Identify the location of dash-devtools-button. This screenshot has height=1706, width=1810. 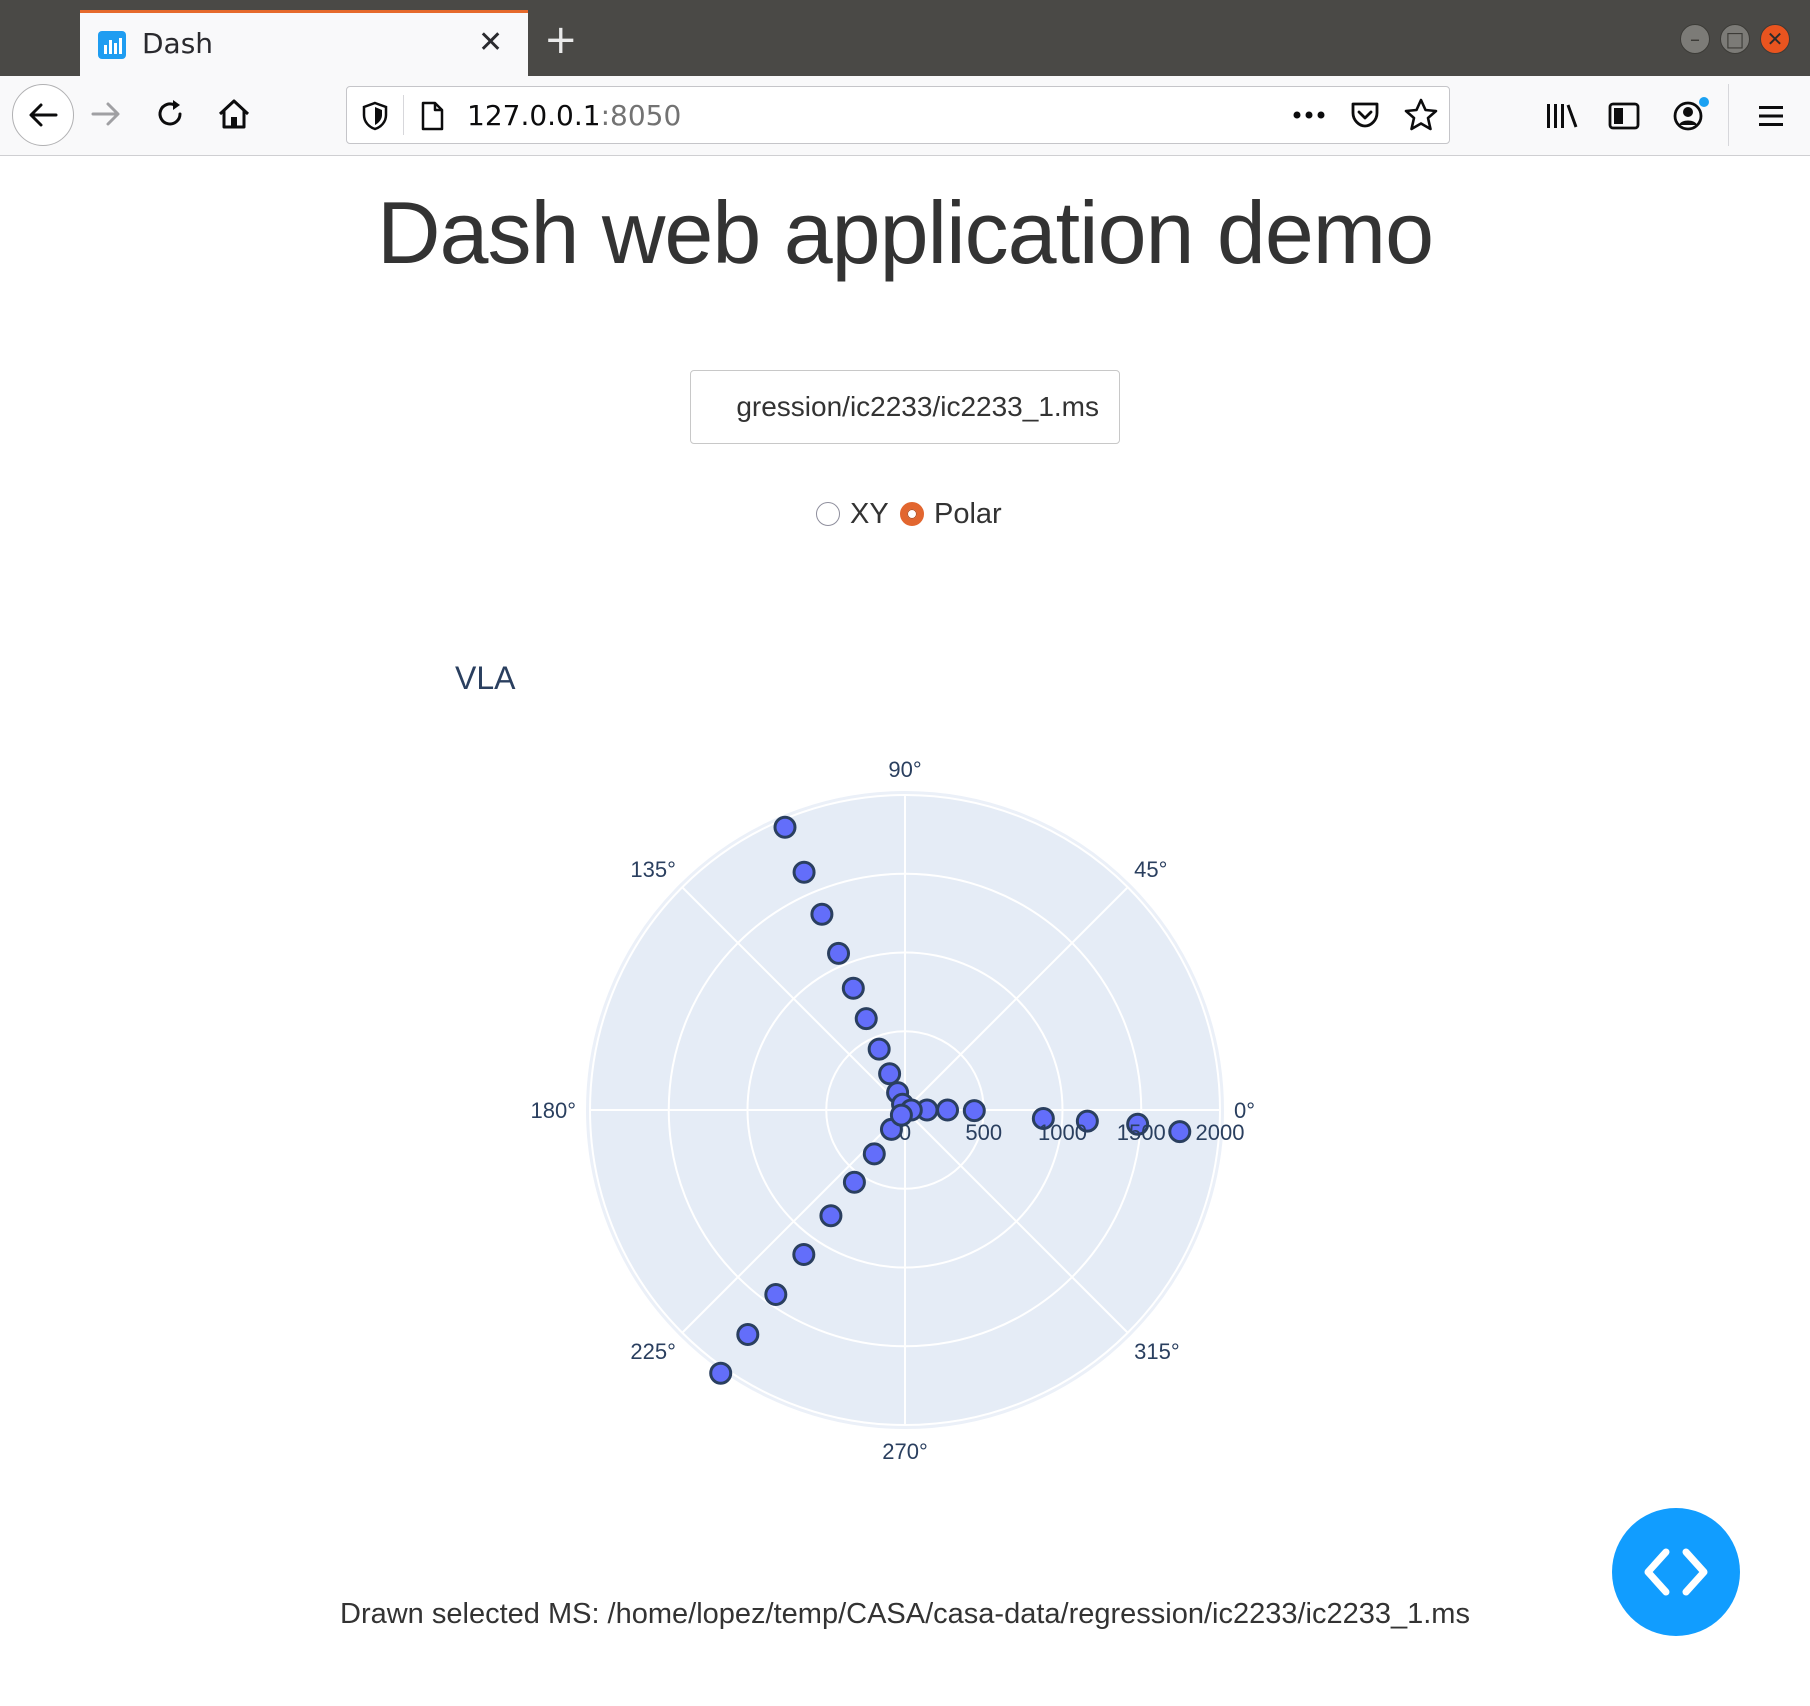
(1676, 1572).